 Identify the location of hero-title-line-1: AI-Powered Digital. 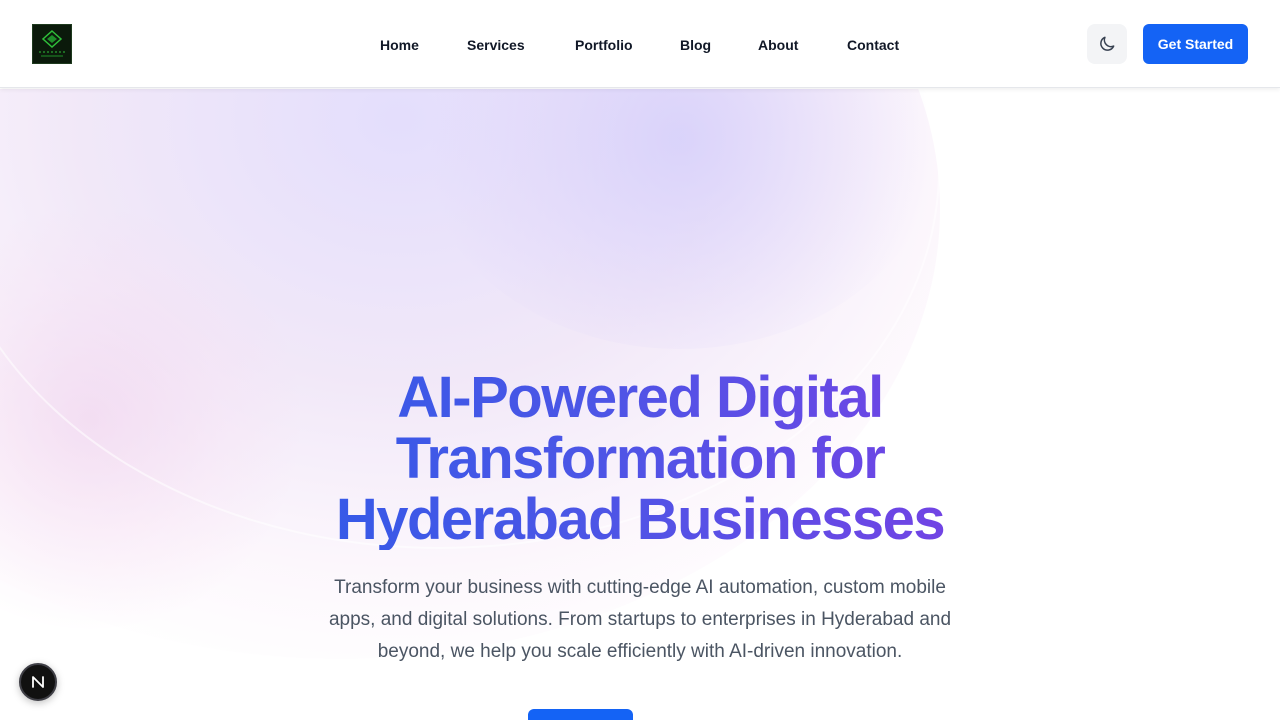
(640, 397).